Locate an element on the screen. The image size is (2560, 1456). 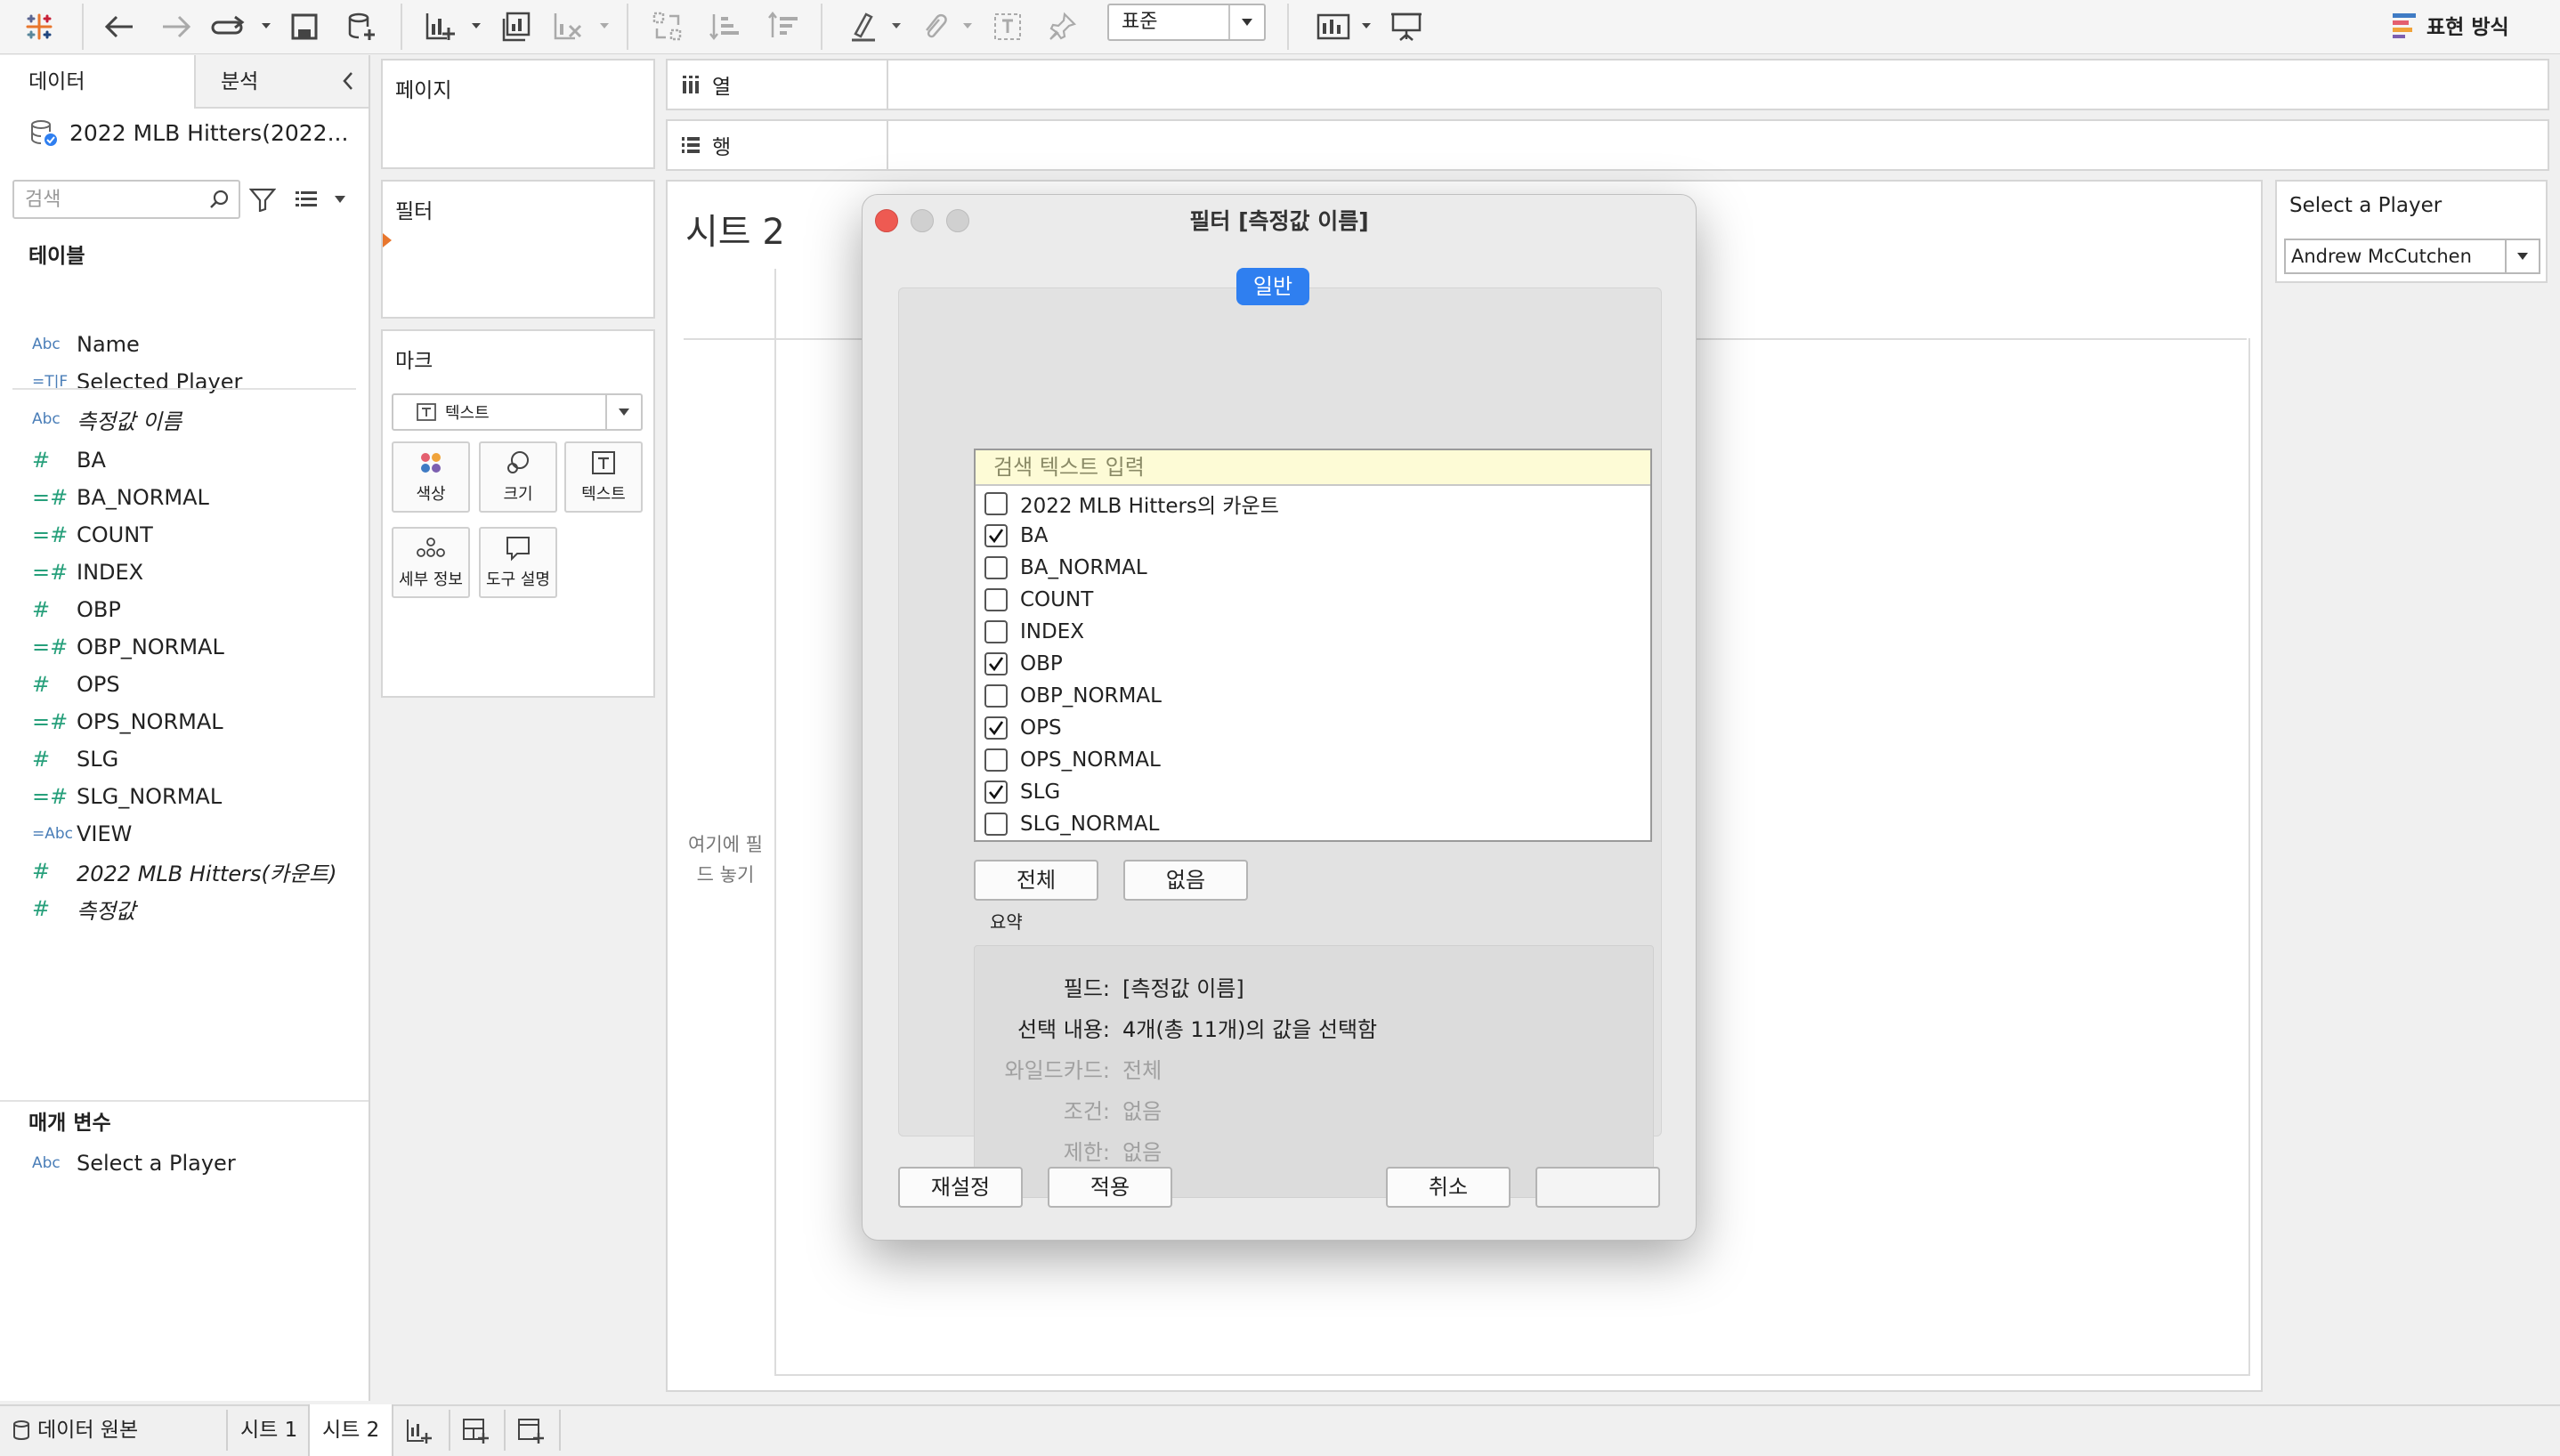
list-search-input is located at coordinates (1305, 467).